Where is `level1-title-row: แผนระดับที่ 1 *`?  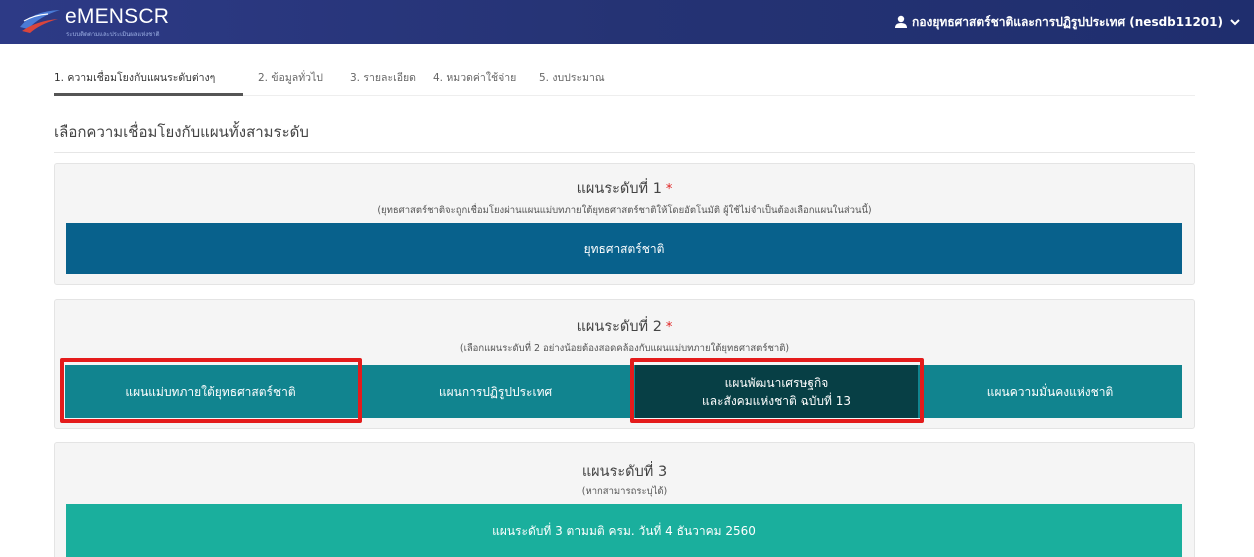 level1-title-row: แผนระดับที่ 1 * is located at coordinates (624, 188).